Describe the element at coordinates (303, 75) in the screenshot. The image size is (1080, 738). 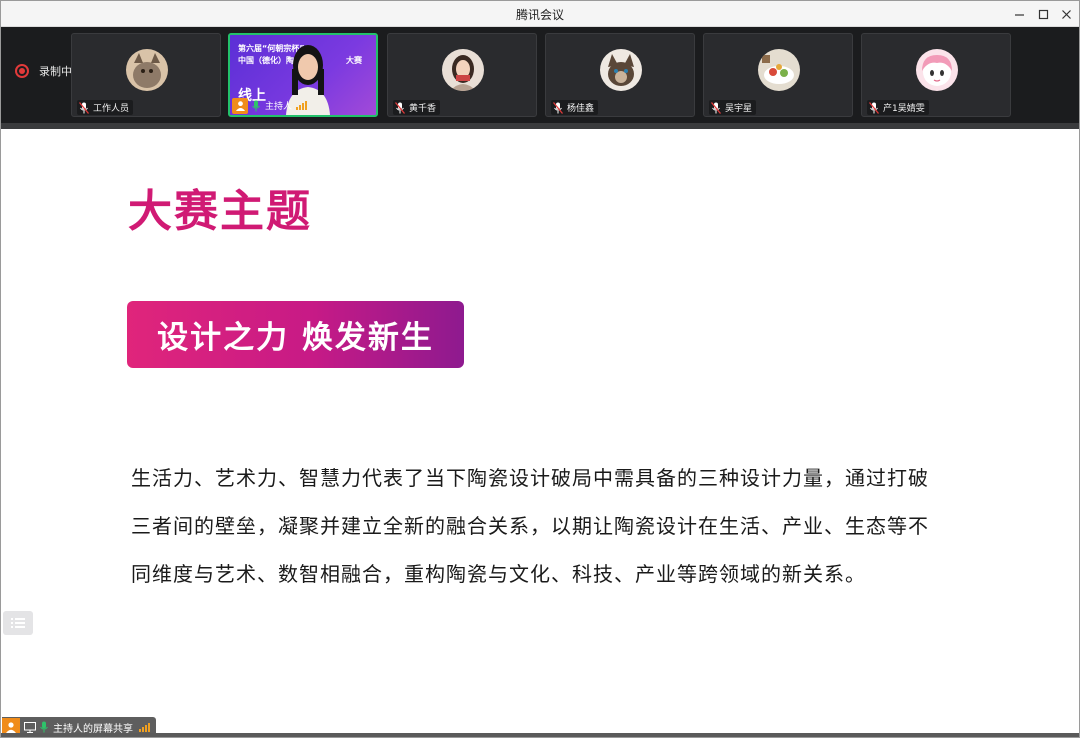
I see `host-video-tile: 第六届“何朝宗杯” 中国（德化）陶瓷 大赛 线上 主持人` at that location.